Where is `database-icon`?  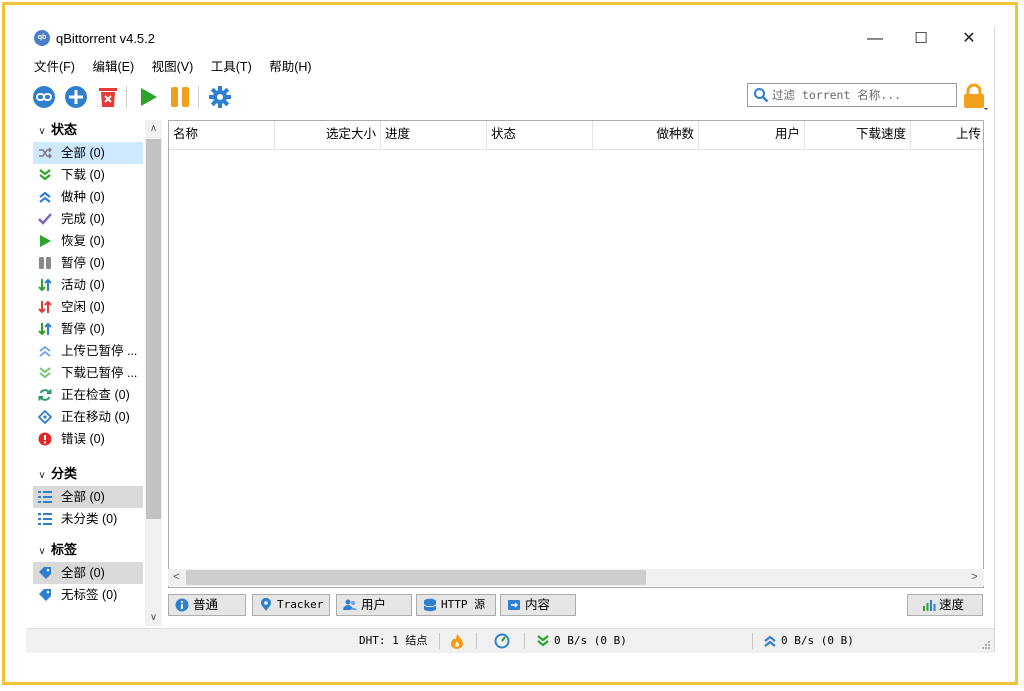 database-icon is located at coordinates (430, 605).